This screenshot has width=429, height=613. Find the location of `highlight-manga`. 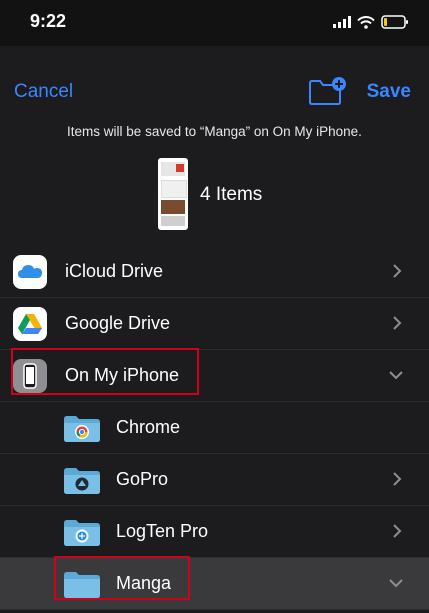

highlight-manga is located at coordinates (122, 578).